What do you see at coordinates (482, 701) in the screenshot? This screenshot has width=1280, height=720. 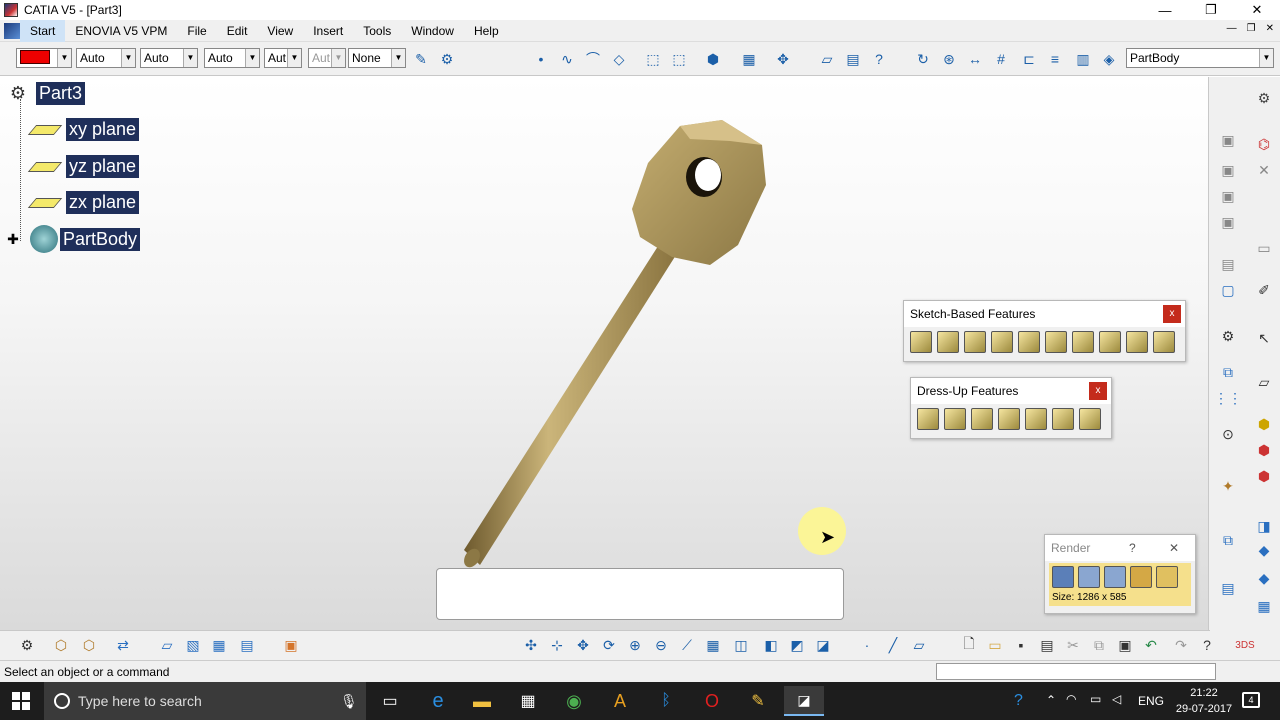 I see `file-explorer-icon: ▬` at bounding box center [482, 701].